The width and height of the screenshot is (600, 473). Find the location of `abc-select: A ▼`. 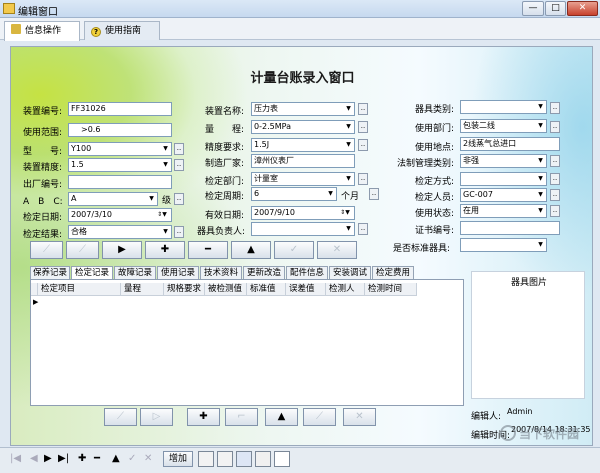

abc-select: A ▼ is located at coordinates (113, 199).